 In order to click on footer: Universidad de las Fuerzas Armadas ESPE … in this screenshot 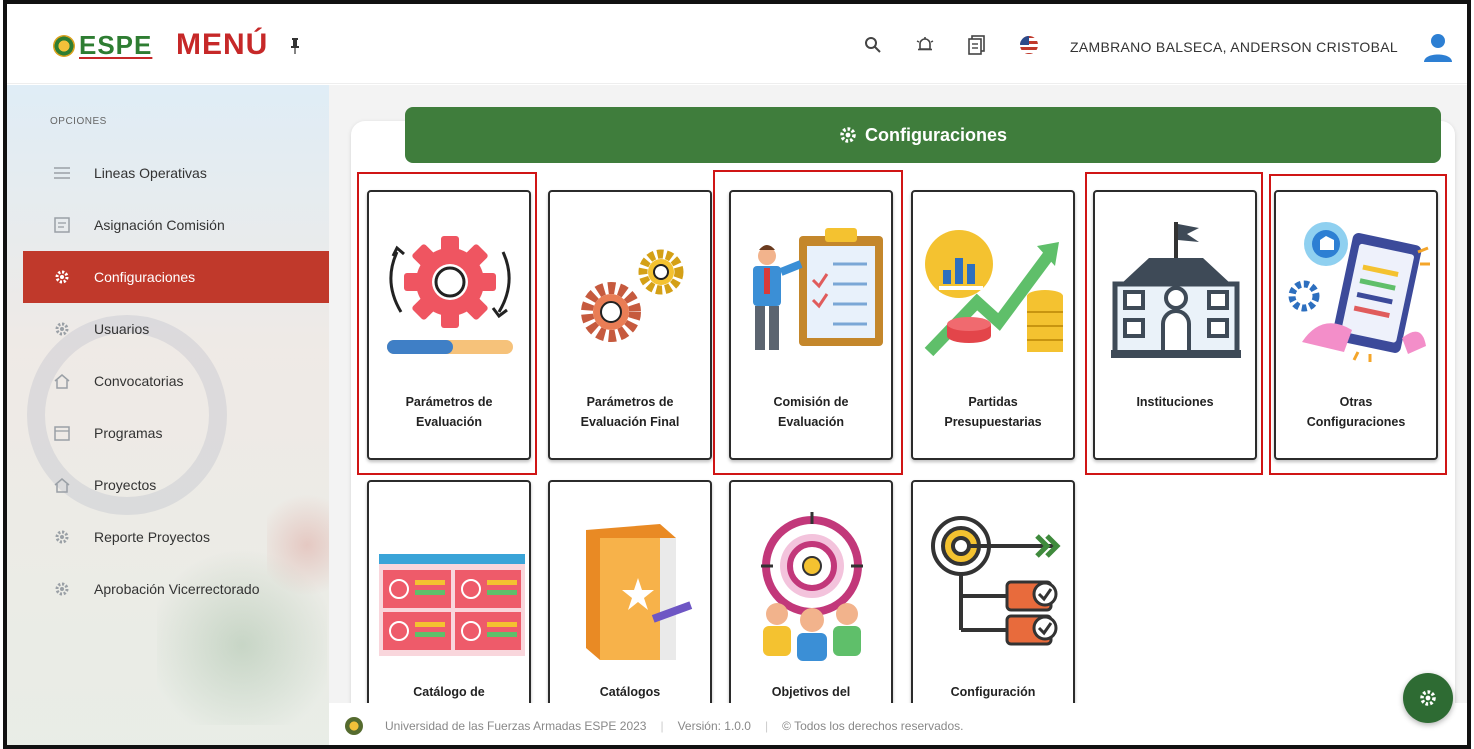, I will do `click(898, 724)`.